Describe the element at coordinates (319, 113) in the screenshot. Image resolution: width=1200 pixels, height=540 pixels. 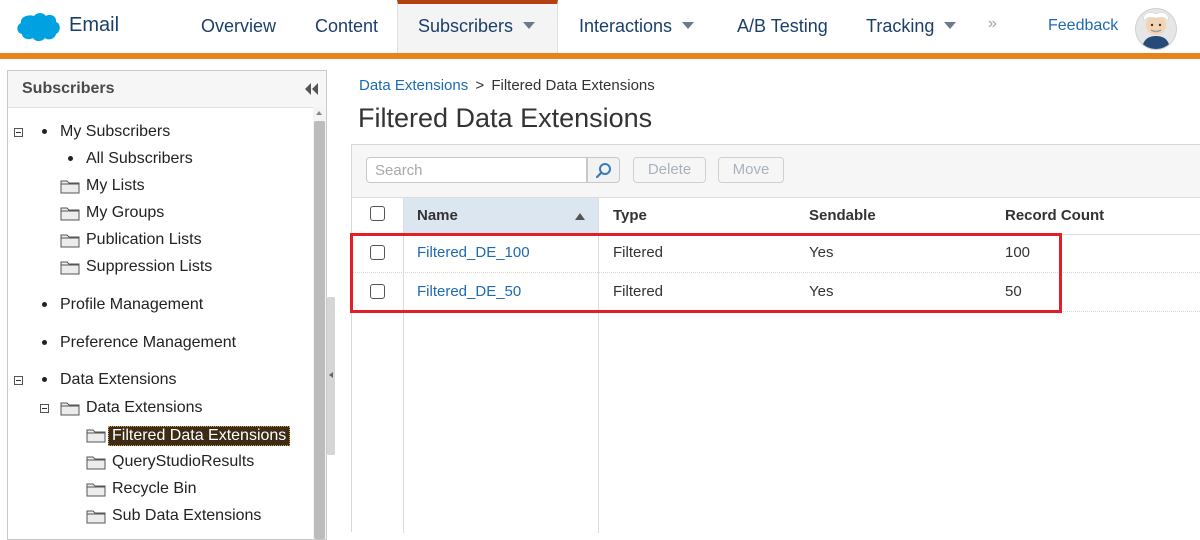
I see `scroll-up-arrow-icon` at that location.